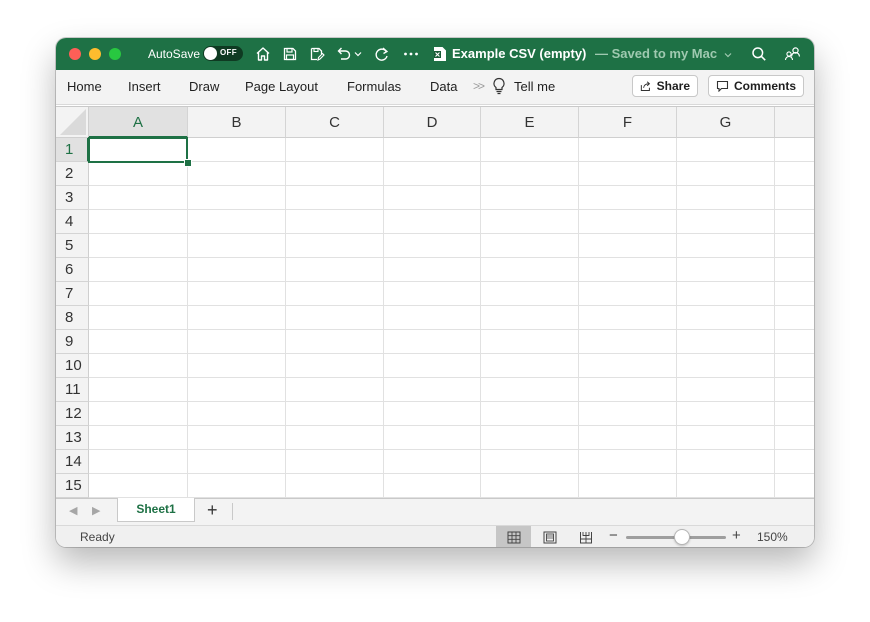 The height and width of the screenshot is (622, 870). I want to click on undo-icon, so click(344, 54).